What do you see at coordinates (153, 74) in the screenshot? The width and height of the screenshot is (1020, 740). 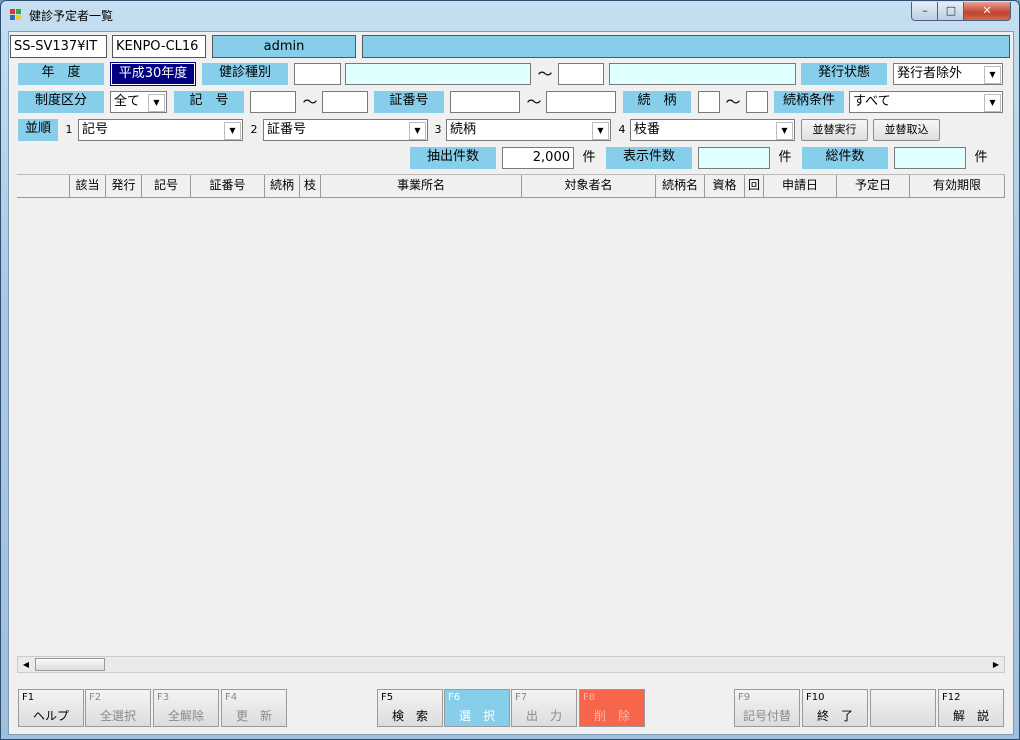 I see `year-value: 平成30年度` at bounding box center [153, 74].